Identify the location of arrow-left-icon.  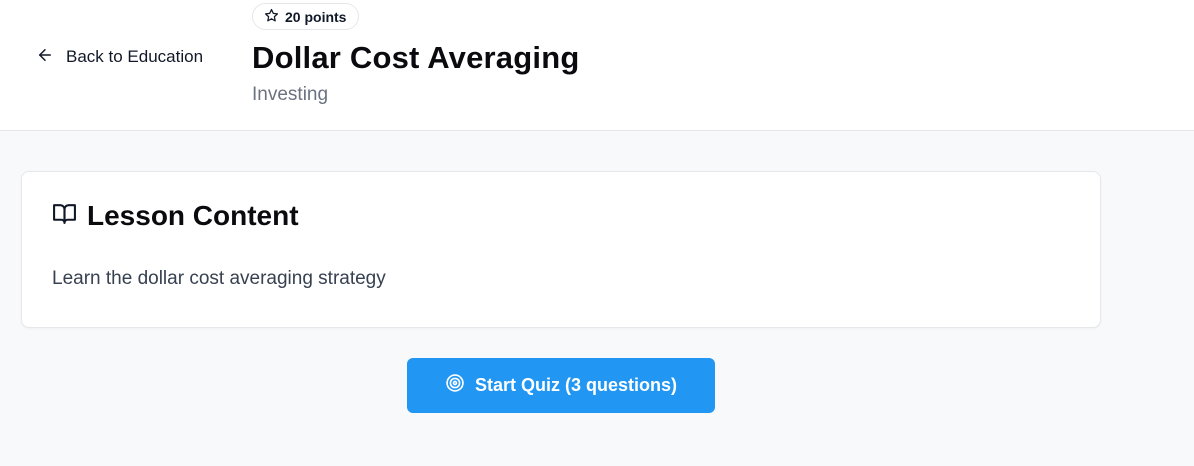
(45, 57).